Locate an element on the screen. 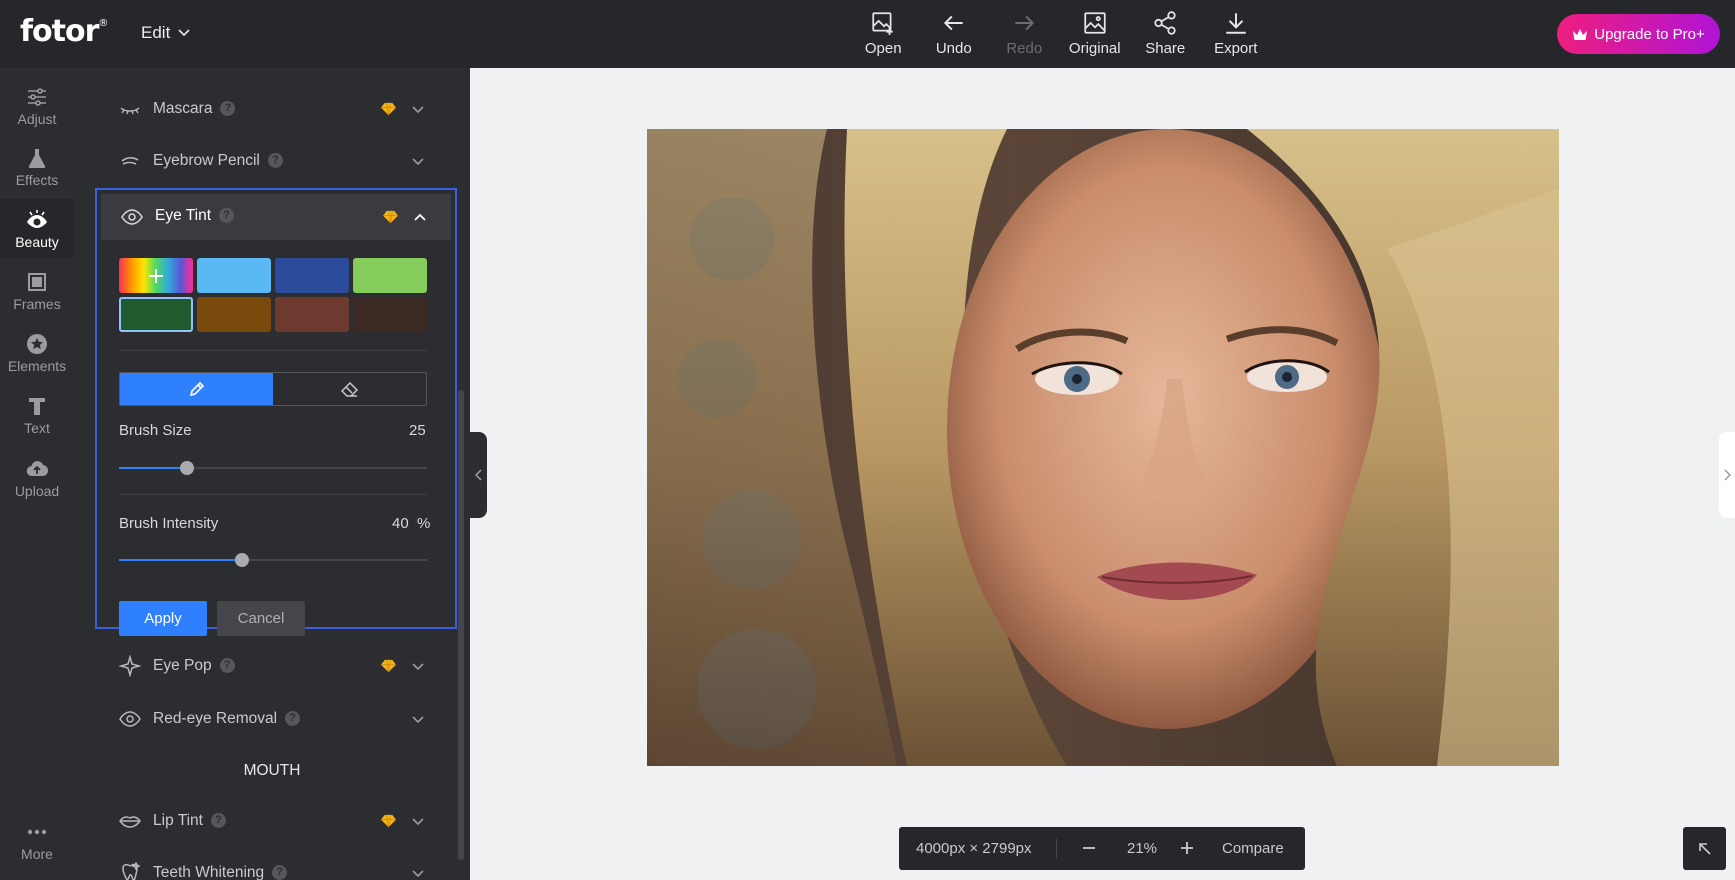 This screenshot has width=1735, height=880. share-label: Share is located at coordinates (1165, 48).